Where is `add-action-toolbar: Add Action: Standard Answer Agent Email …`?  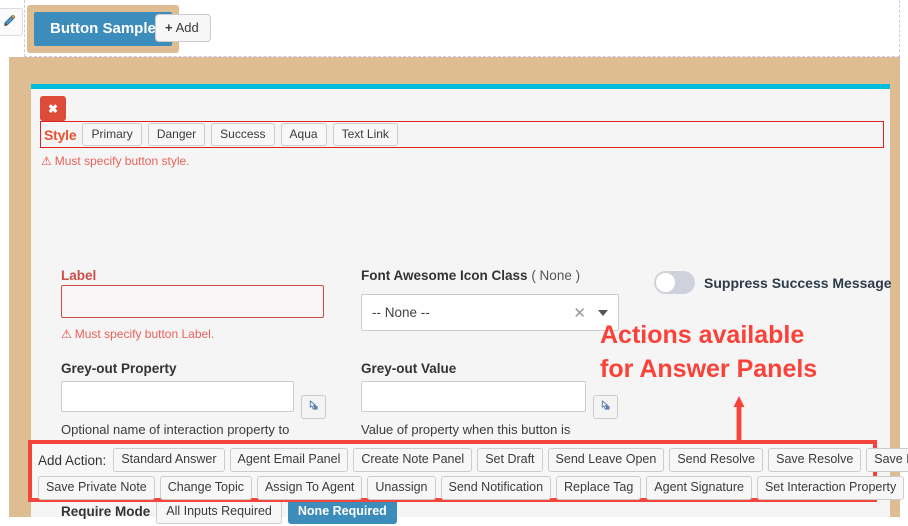
add-action-toolbar: Add Action: Standard Answer Agent Email … is located at coordinates (468, 471).